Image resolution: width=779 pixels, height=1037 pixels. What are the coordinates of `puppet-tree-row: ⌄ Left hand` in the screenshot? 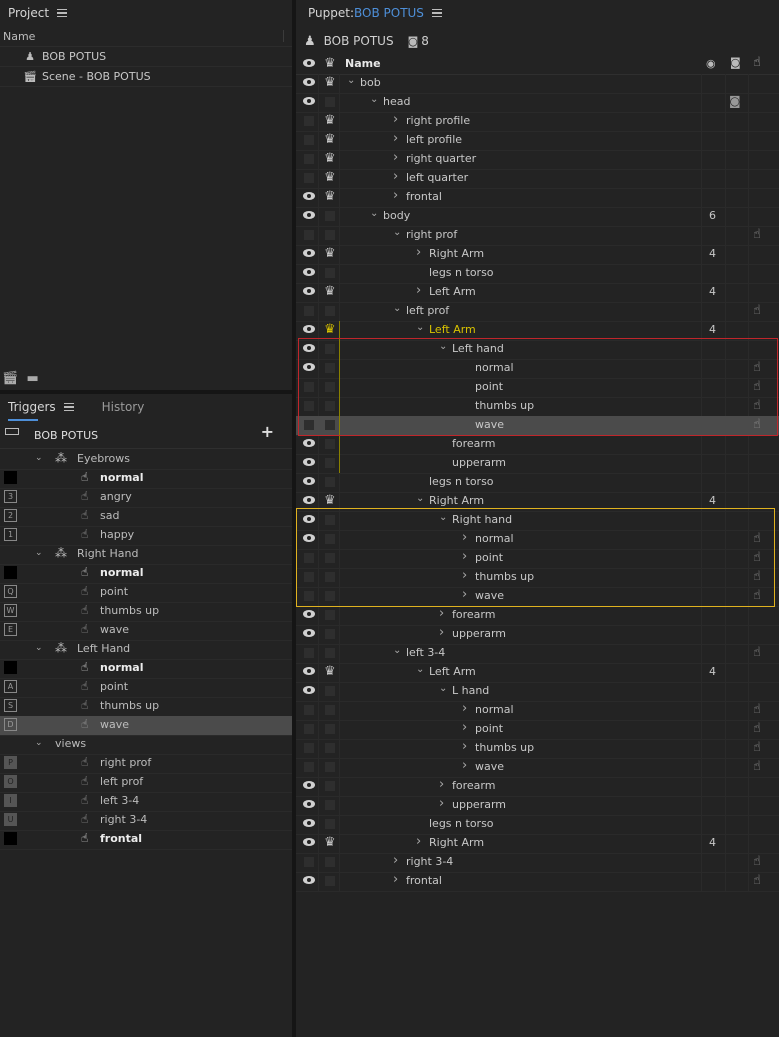 It's located at (537, 350).